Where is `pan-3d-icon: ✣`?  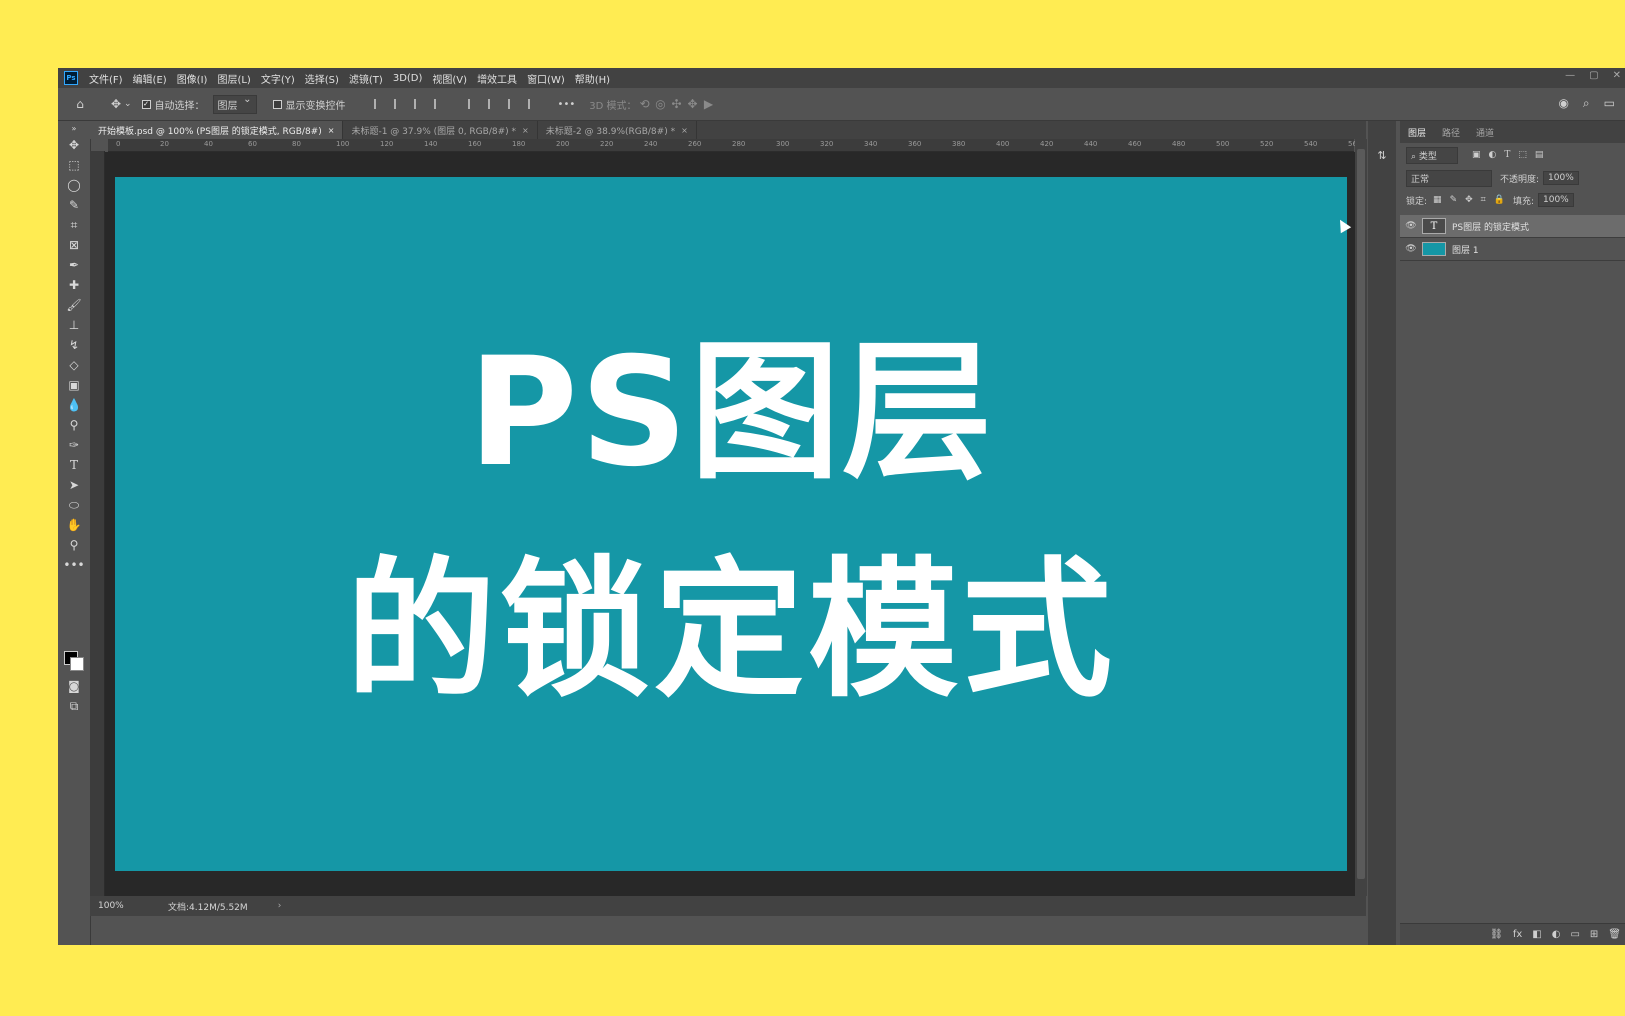
pan-3d-icon: ✣ is located at coordinates (677, 104).